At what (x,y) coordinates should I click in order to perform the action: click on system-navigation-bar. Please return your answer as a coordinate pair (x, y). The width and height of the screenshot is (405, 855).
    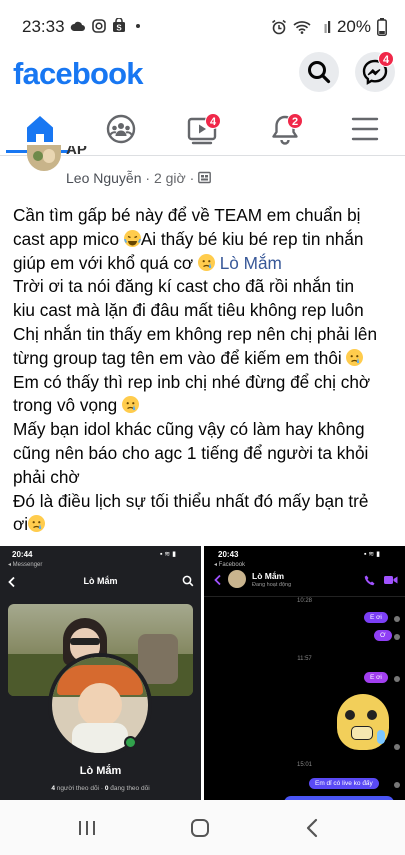
    Looking at the image, I should click on (202, 827).